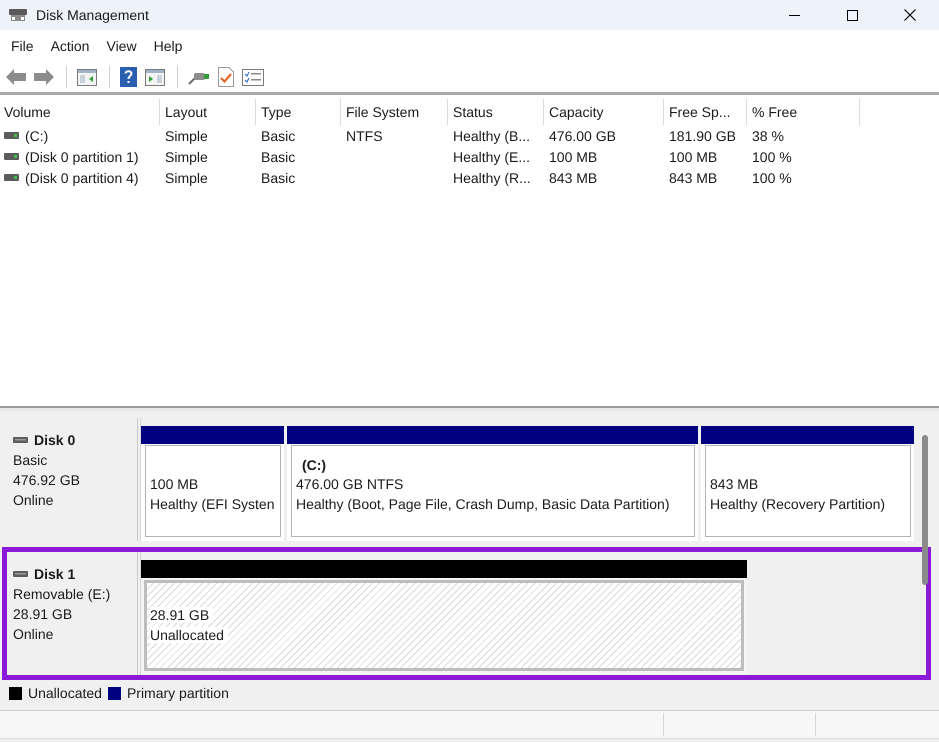 The image size is (939, 742). I want to click on table-cell: 476.00 GB, so click(582, 136).